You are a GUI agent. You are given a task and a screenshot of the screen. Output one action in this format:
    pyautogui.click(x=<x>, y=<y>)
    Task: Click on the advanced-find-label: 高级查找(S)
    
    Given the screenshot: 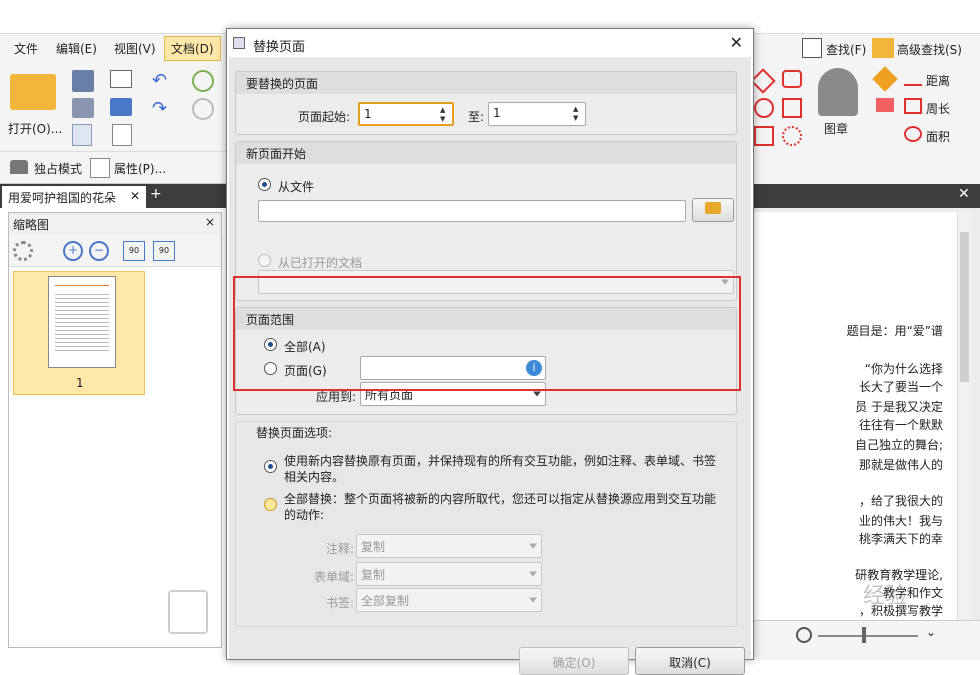 What is the action you would take?
    pyautogui.click(x=929, y=49)
    